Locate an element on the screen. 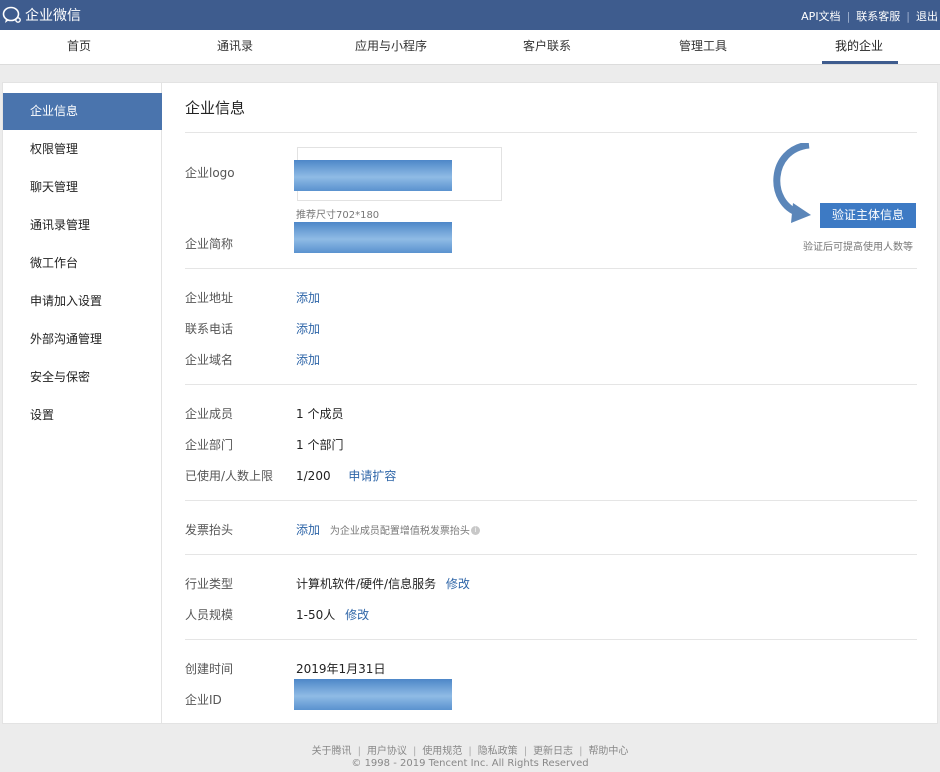  corp-id-label: 企业ID is located at coordinates (203, 700).